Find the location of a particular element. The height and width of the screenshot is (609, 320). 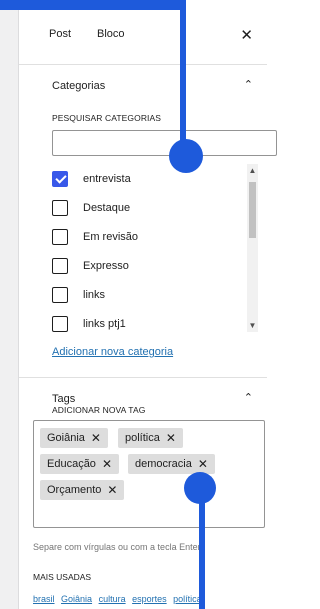

category-label: Em revisão is located at coordinates (111, 237).